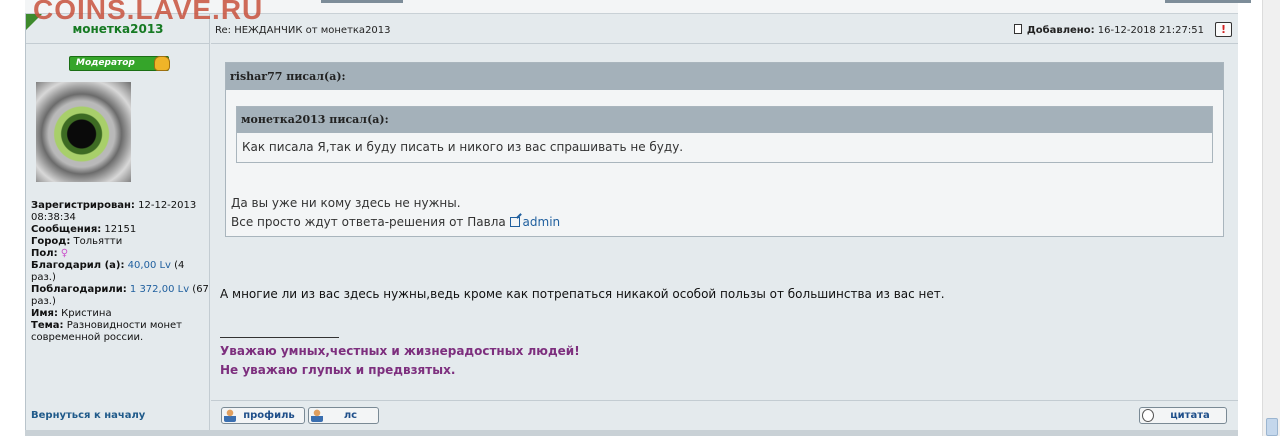 The image size is (1280, 436). What do you see at coordinates (114, 211) in the screenshot?
I see `info-registered: Зарегистрирован: 12-12-2013 08:38:34` at bounding box center [114, 211].